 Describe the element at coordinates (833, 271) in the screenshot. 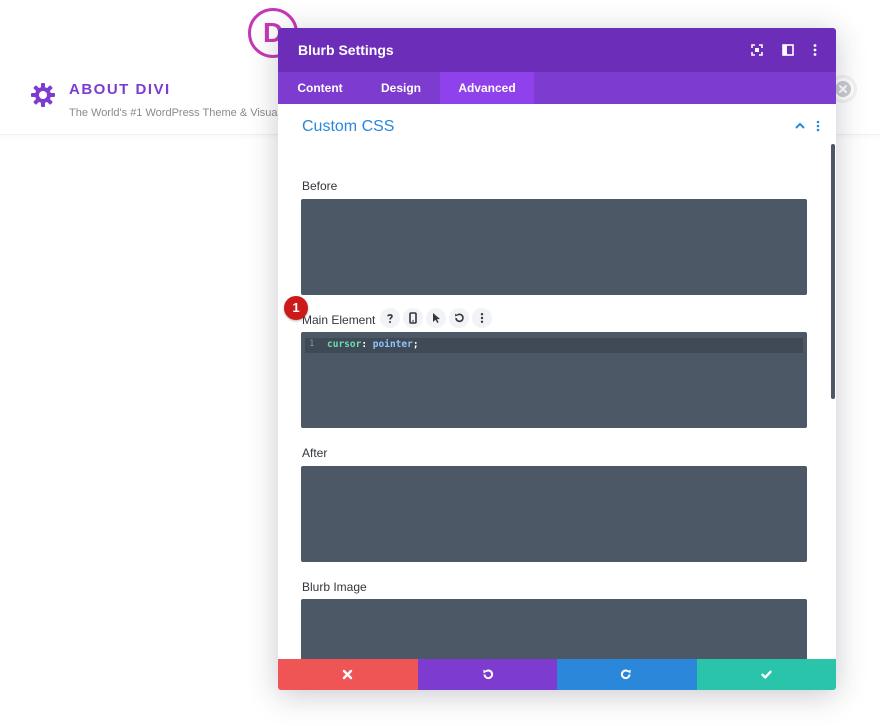

I see `scrollbar` at that location.